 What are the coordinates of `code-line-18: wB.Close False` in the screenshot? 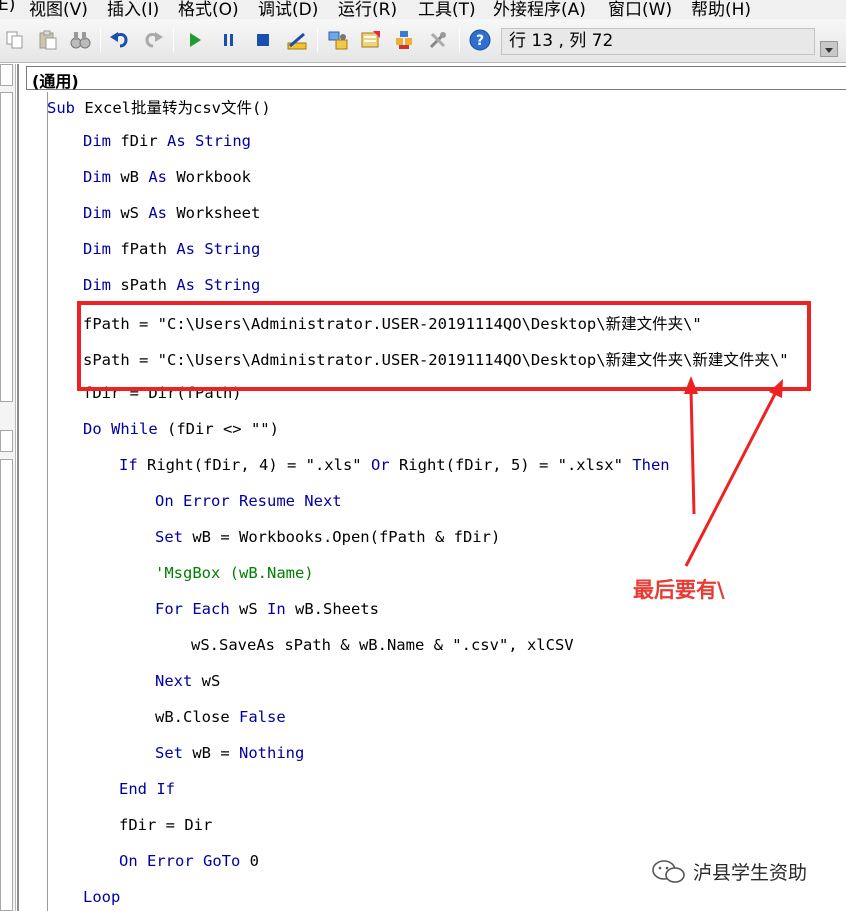 It's located at (220, 717).